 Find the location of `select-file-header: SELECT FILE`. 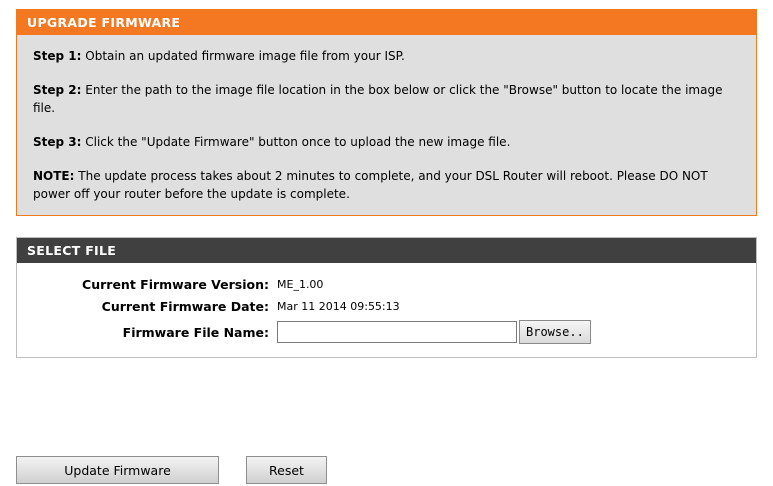

select-file-header: SELECT FILE is located at coordinates (386, 250).